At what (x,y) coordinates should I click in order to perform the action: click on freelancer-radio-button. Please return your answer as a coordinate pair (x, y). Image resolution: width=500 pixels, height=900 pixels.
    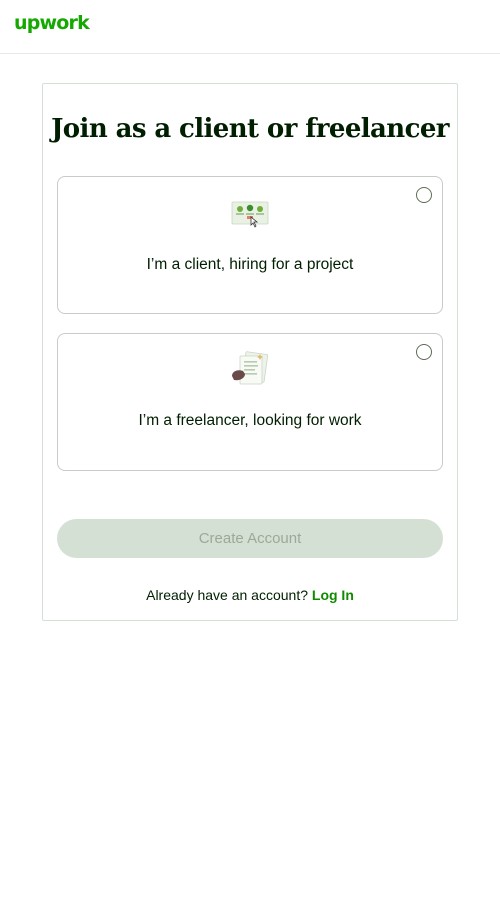
    Looking at the image, I should click on (424, 352).